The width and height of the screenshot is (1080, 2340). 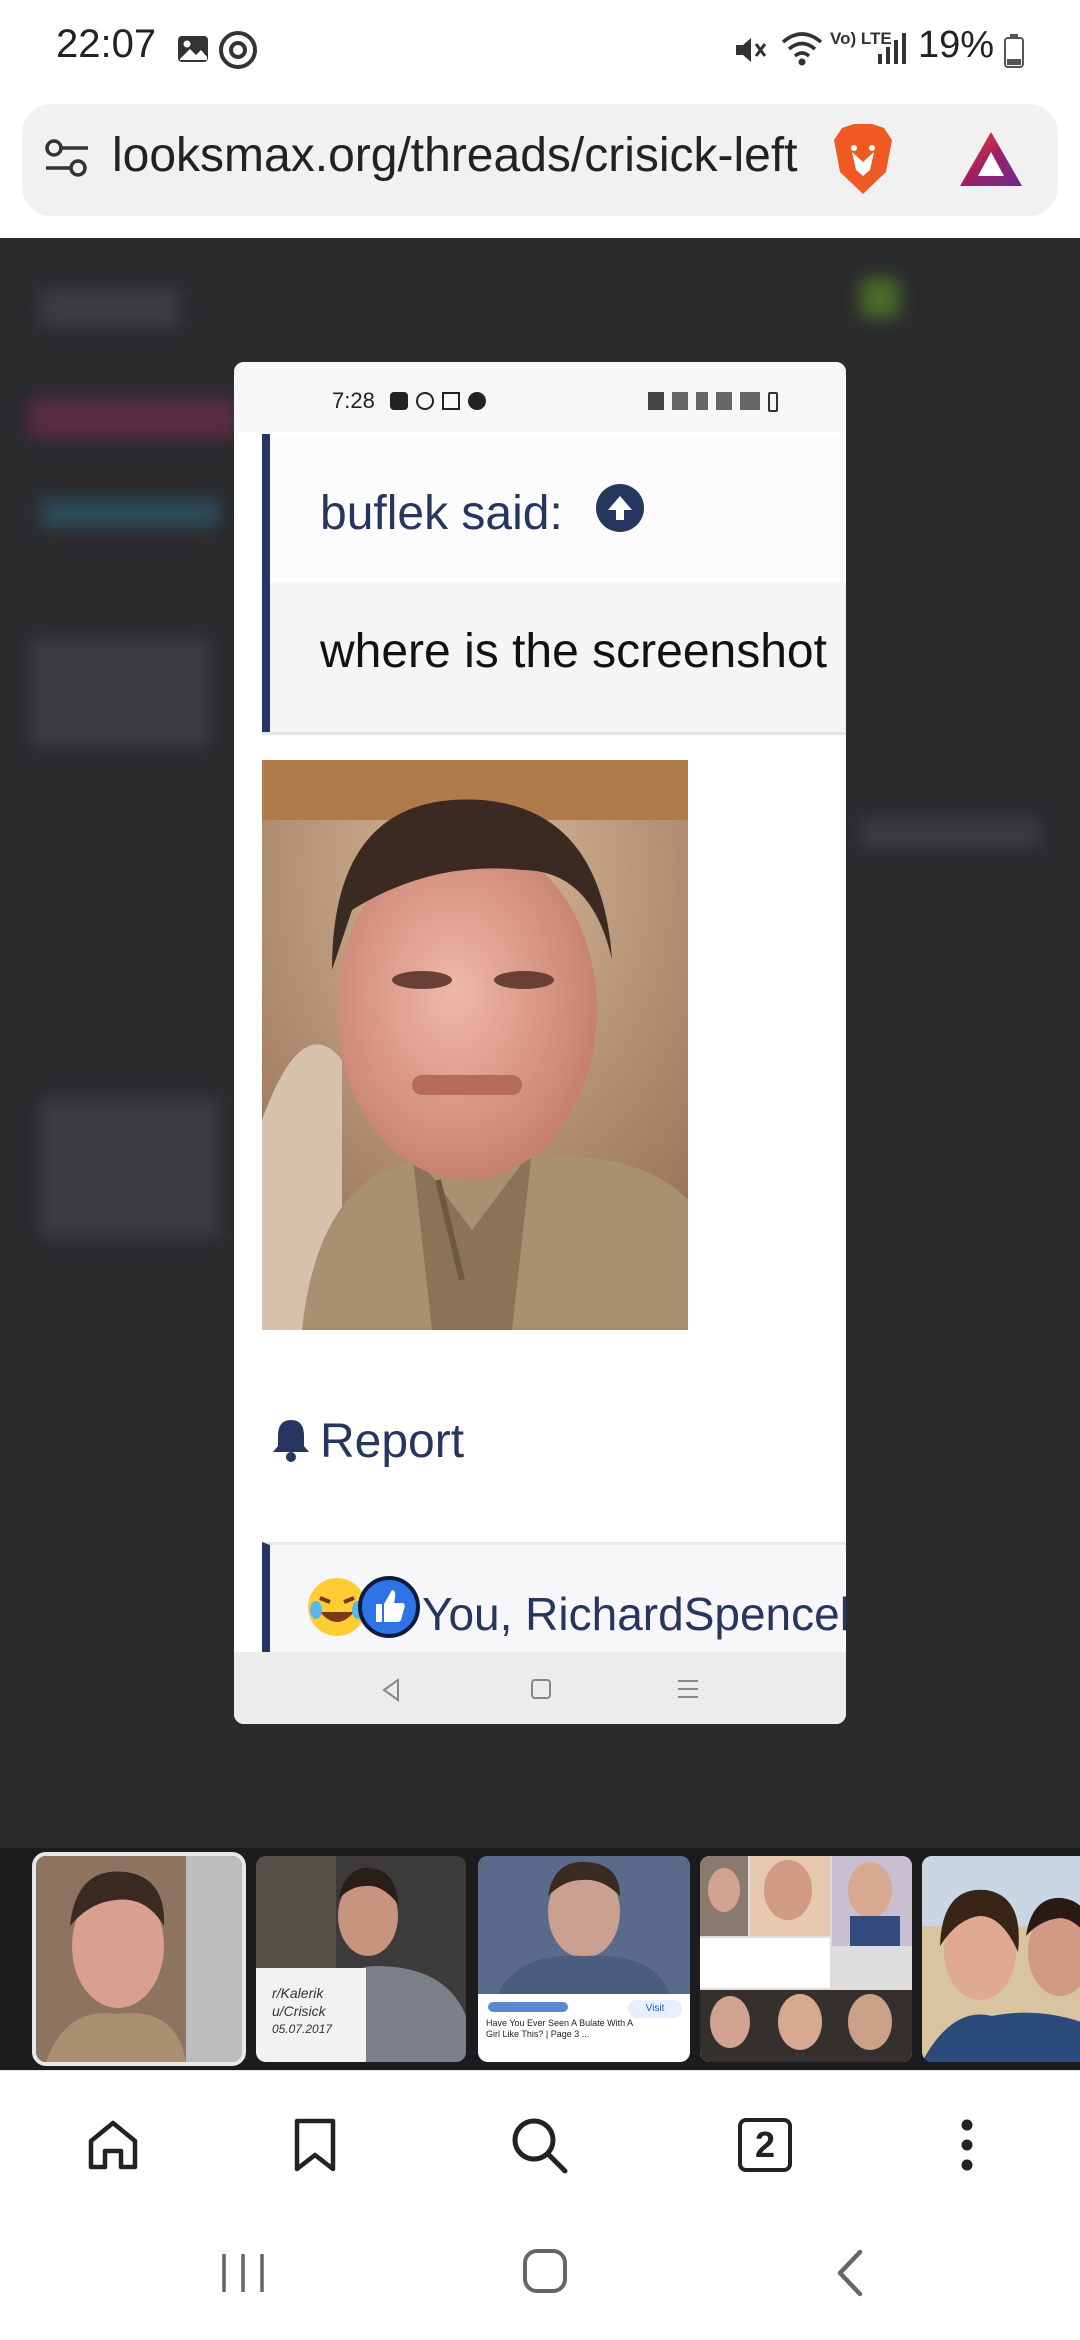 What do you see at coordinates (106, 44) in the screenshot?
I see `status-time: 22:07` at bounding box center [106, 44].